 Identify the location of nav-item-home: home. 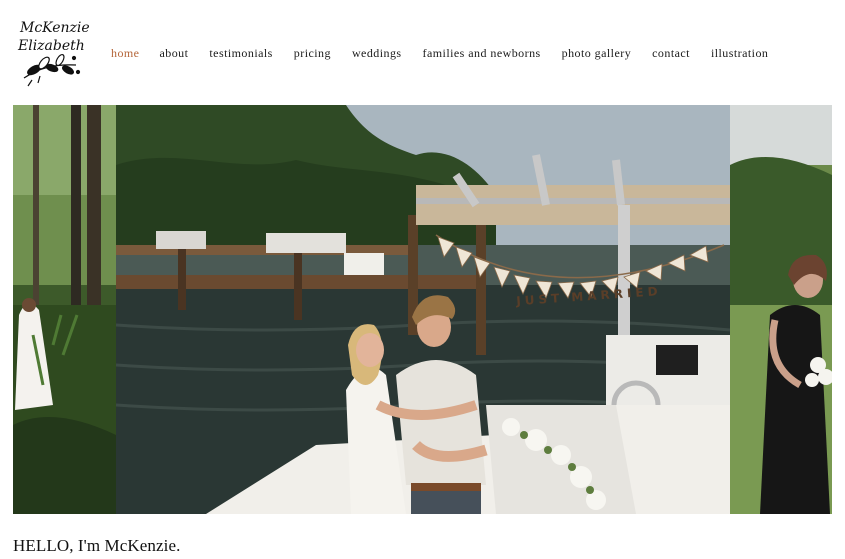
(125, 53).